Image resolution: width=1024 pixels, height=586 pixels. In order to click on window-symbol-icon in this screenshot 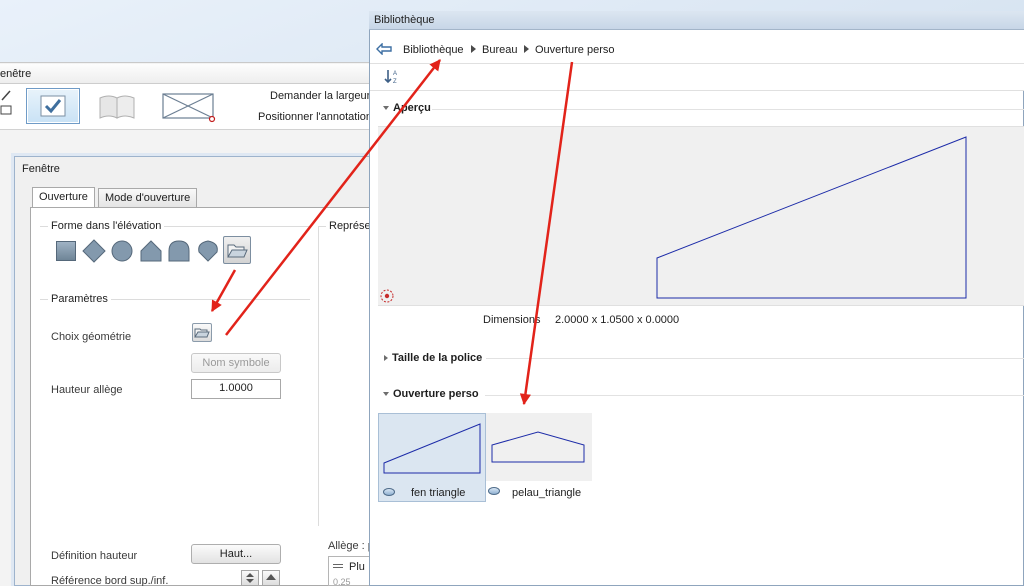, I will do `click(189, 108)`.